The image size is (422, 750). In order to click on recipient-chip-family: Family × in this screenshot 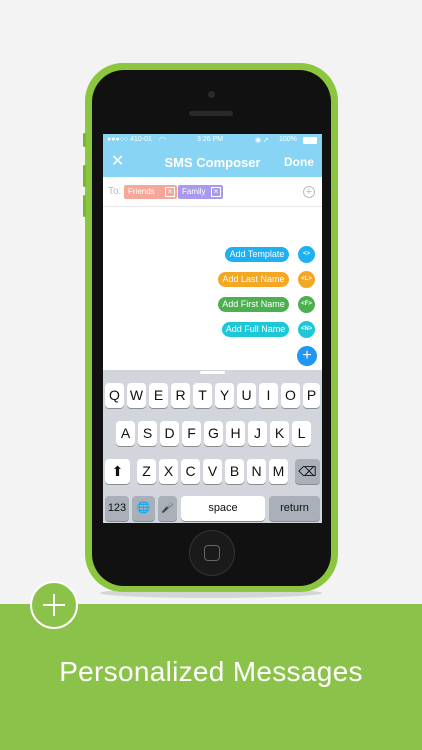, I will do `click(200, 192)`.